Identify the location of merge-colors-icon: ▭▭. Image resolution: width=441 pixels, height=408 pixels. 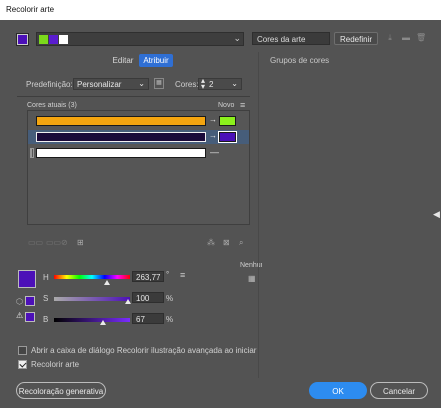
(35, 242).